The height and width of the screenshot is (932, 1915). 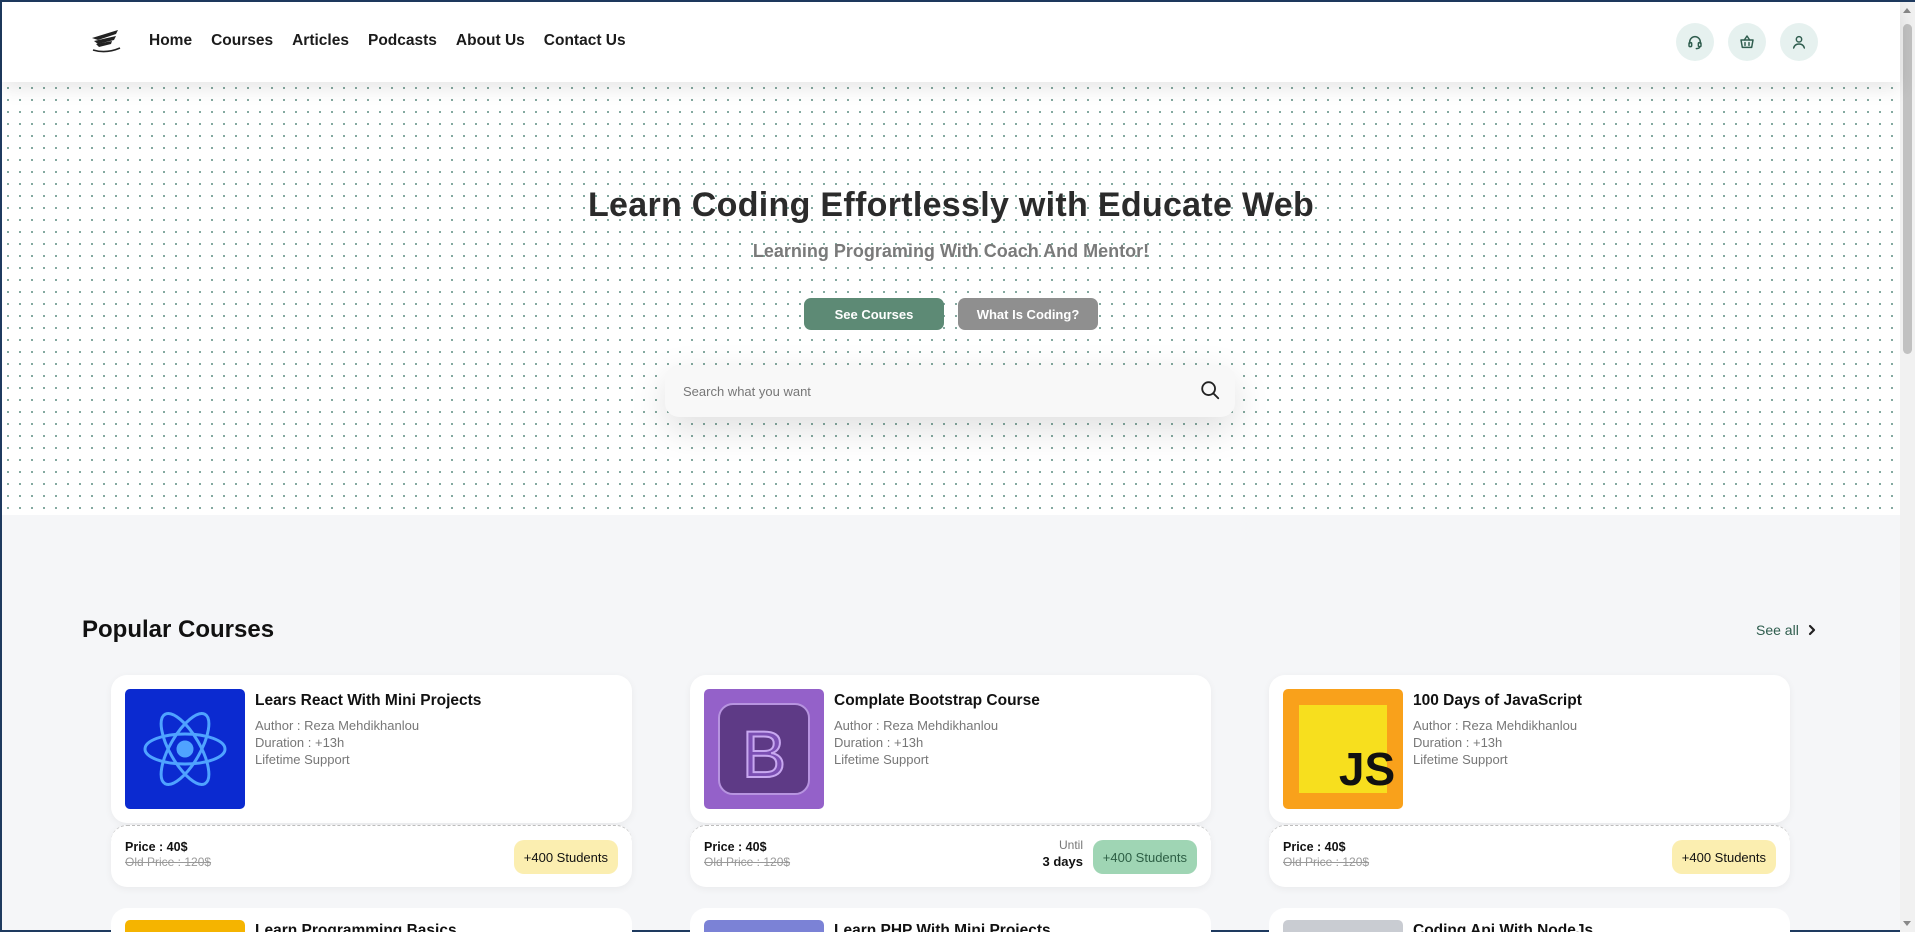 I want to click on until-label: Until, so click(x=1070, y=845).